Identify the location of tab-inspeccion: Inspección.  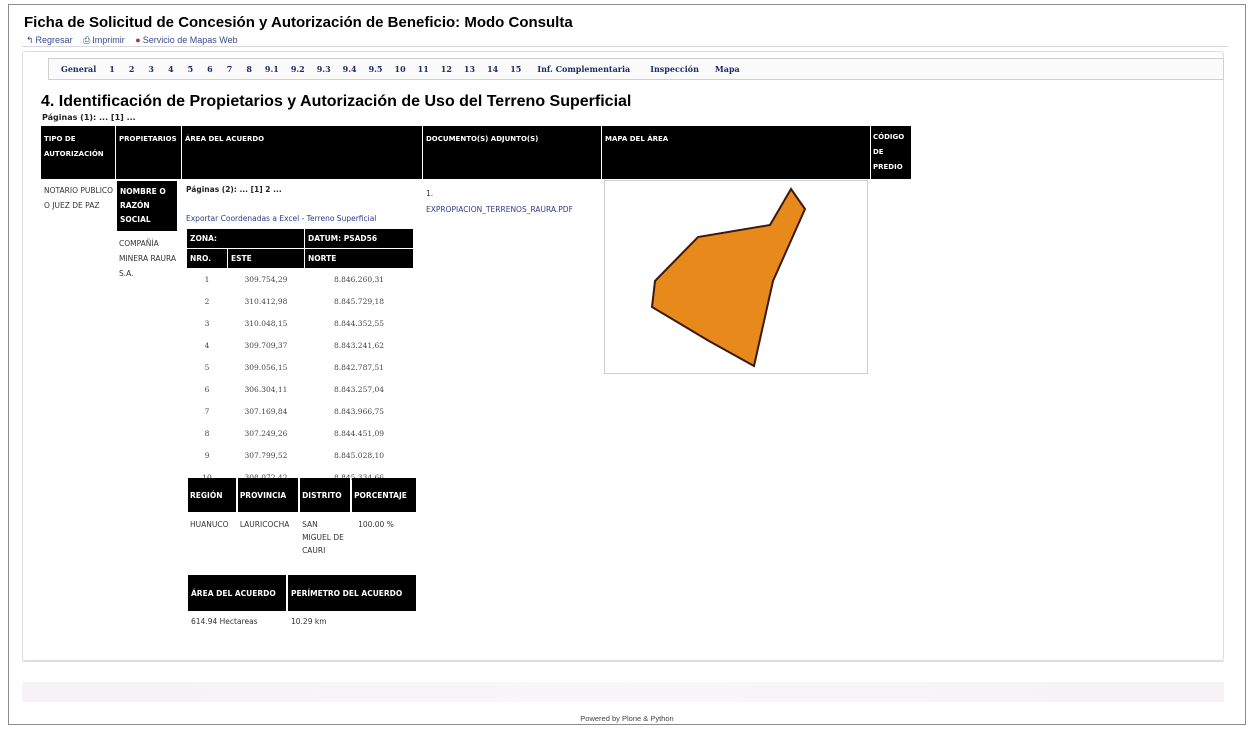
(674, 69).